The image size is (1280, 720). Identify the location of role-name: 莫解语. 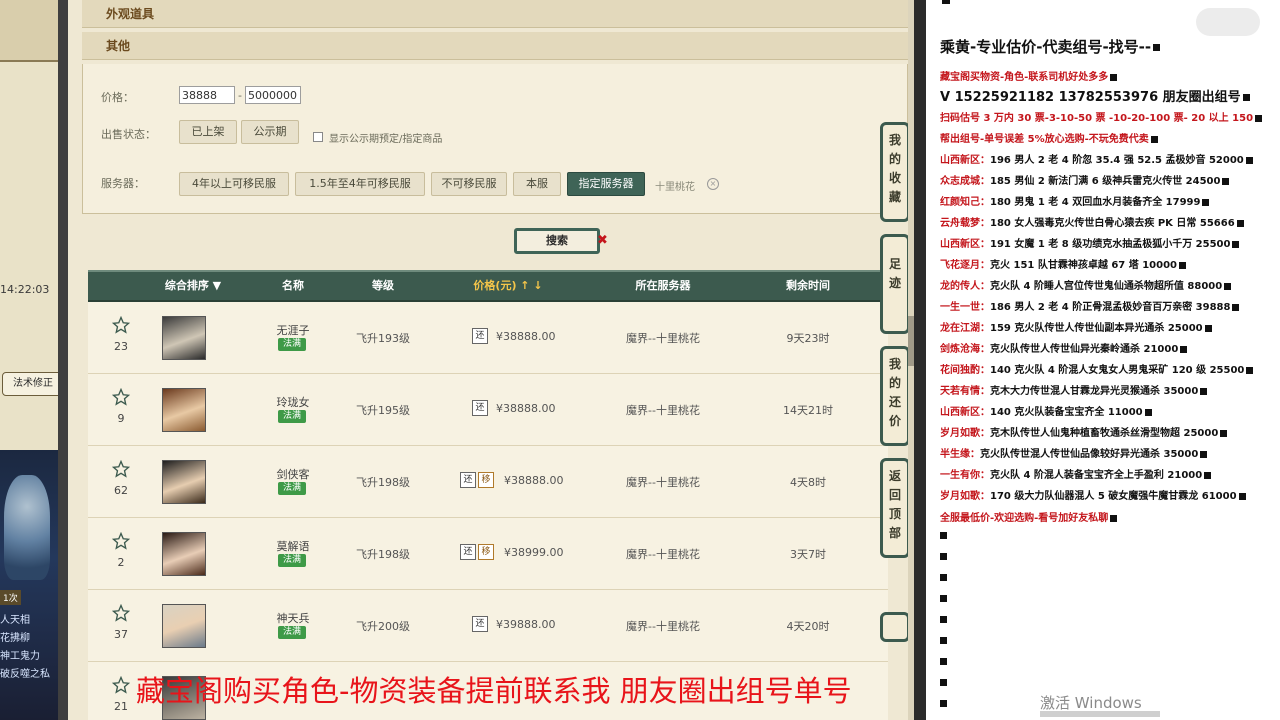
(293, 546).